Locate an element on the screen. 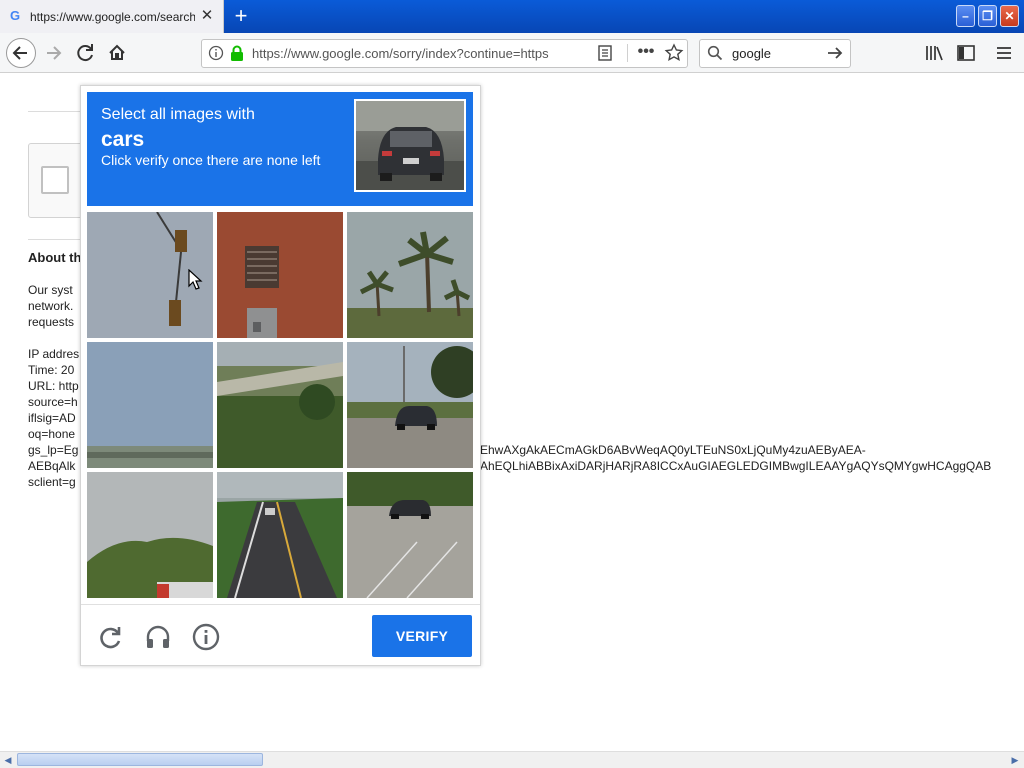 This screenshot has height=768, width=1024. search-icon is located at coordinates (715, 53).